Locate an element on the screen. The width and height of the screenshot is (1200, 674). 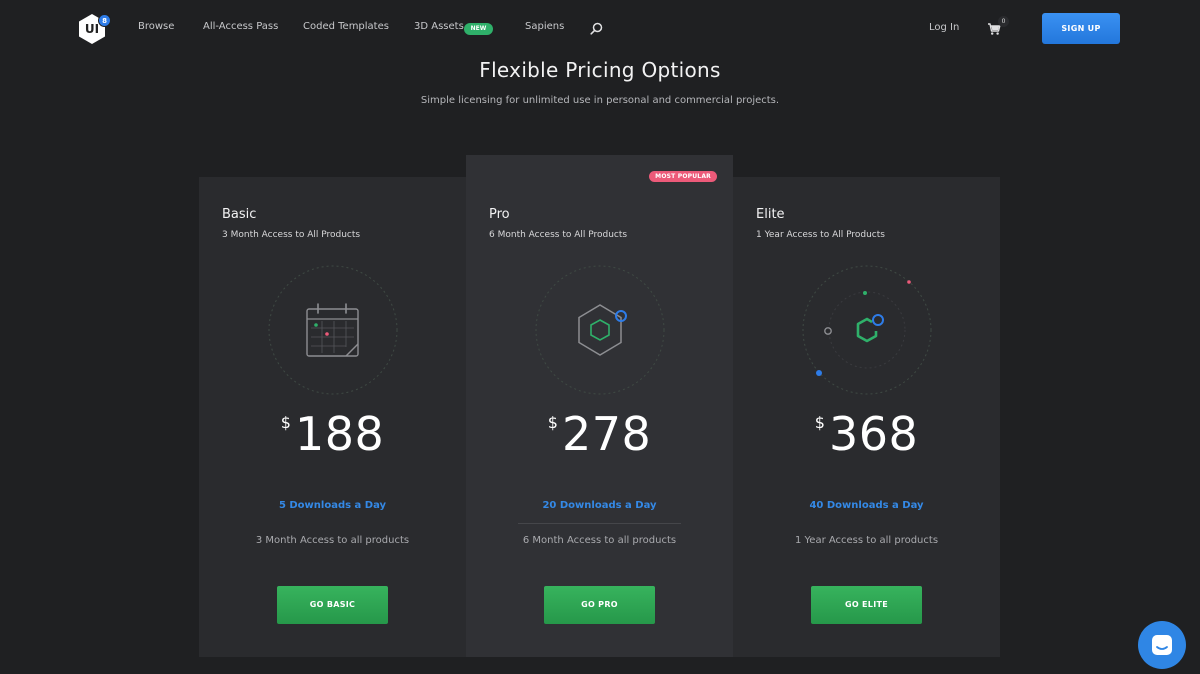
signup-button: SIGN UP is located at coordinates (1081, 28).